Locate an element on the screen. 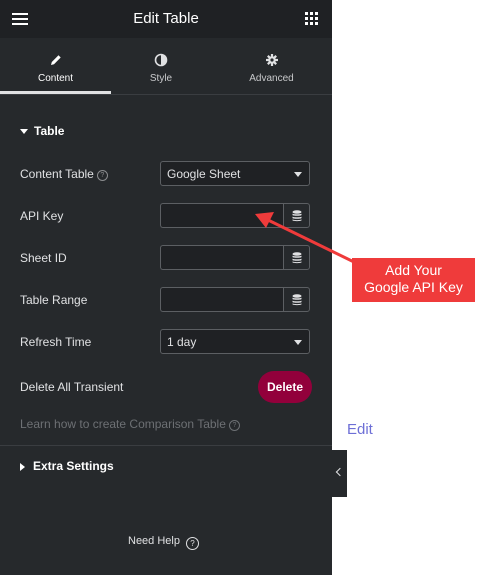 Image resolution: width=488 pixels, height=575 pixels. callout-line-1: Add Your is located at coordinates (413, 270).